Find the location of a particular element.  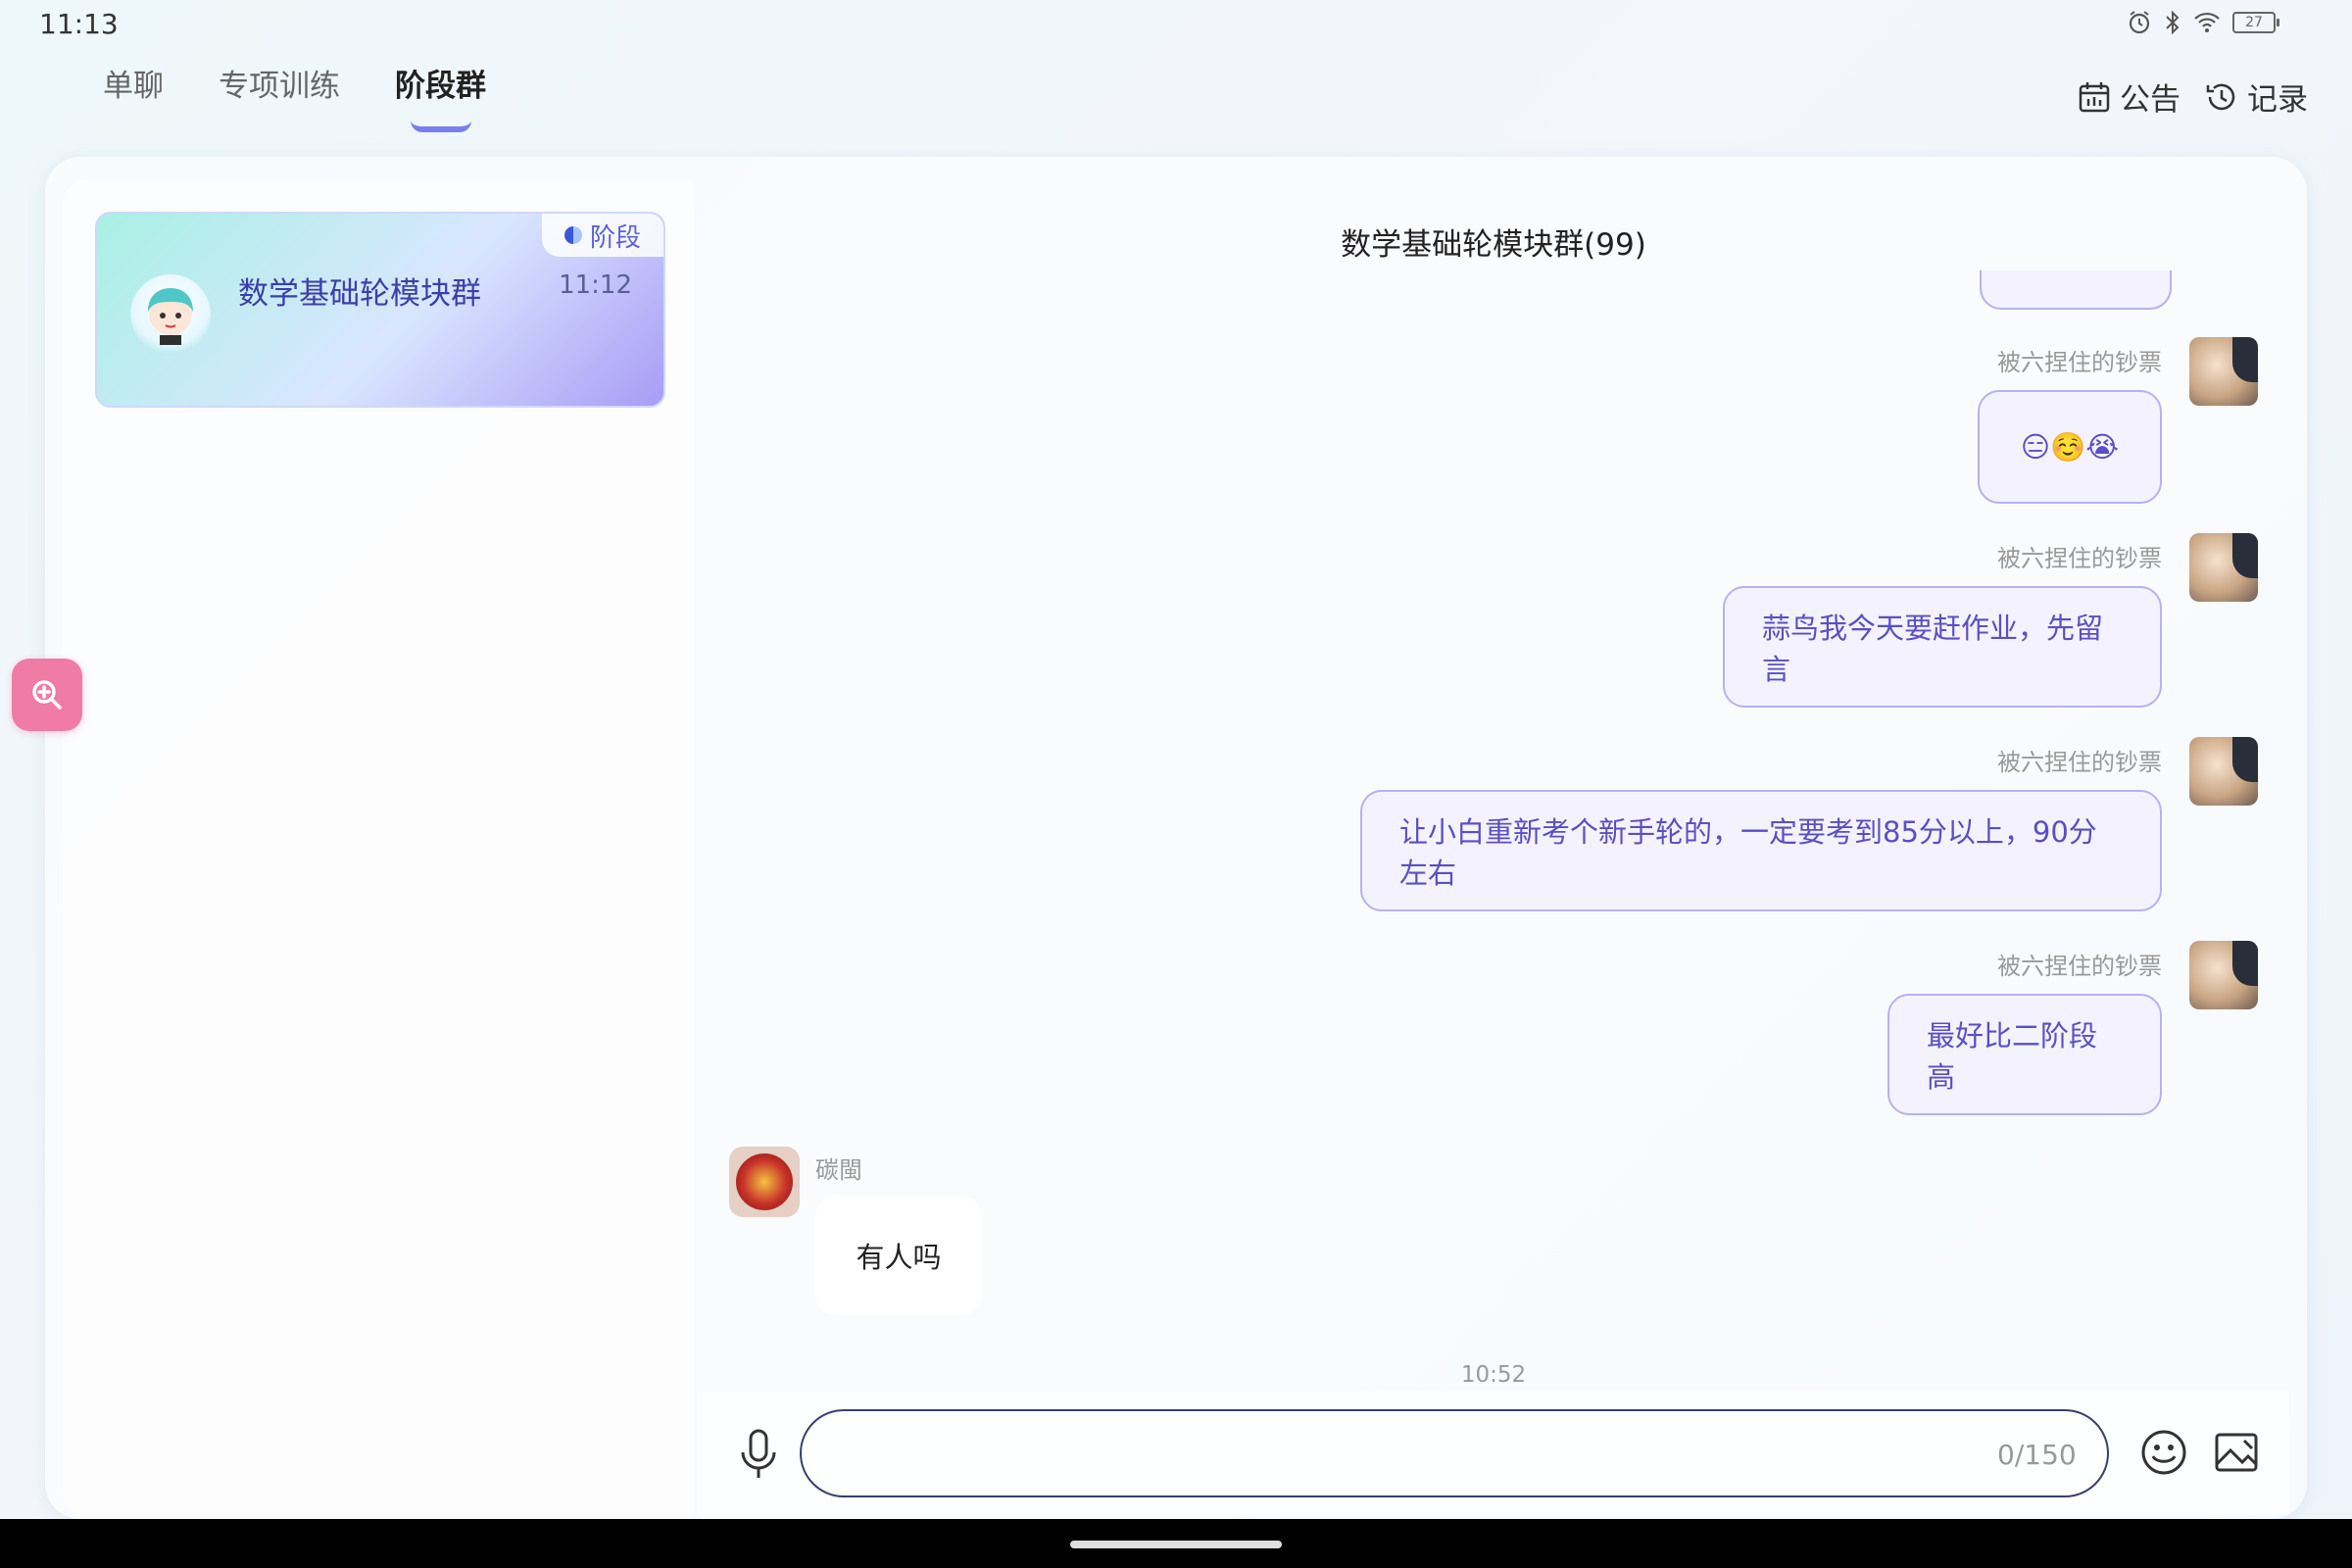

conversation-name: 数学基础轮模块群 is located at coordinates (359, 294).